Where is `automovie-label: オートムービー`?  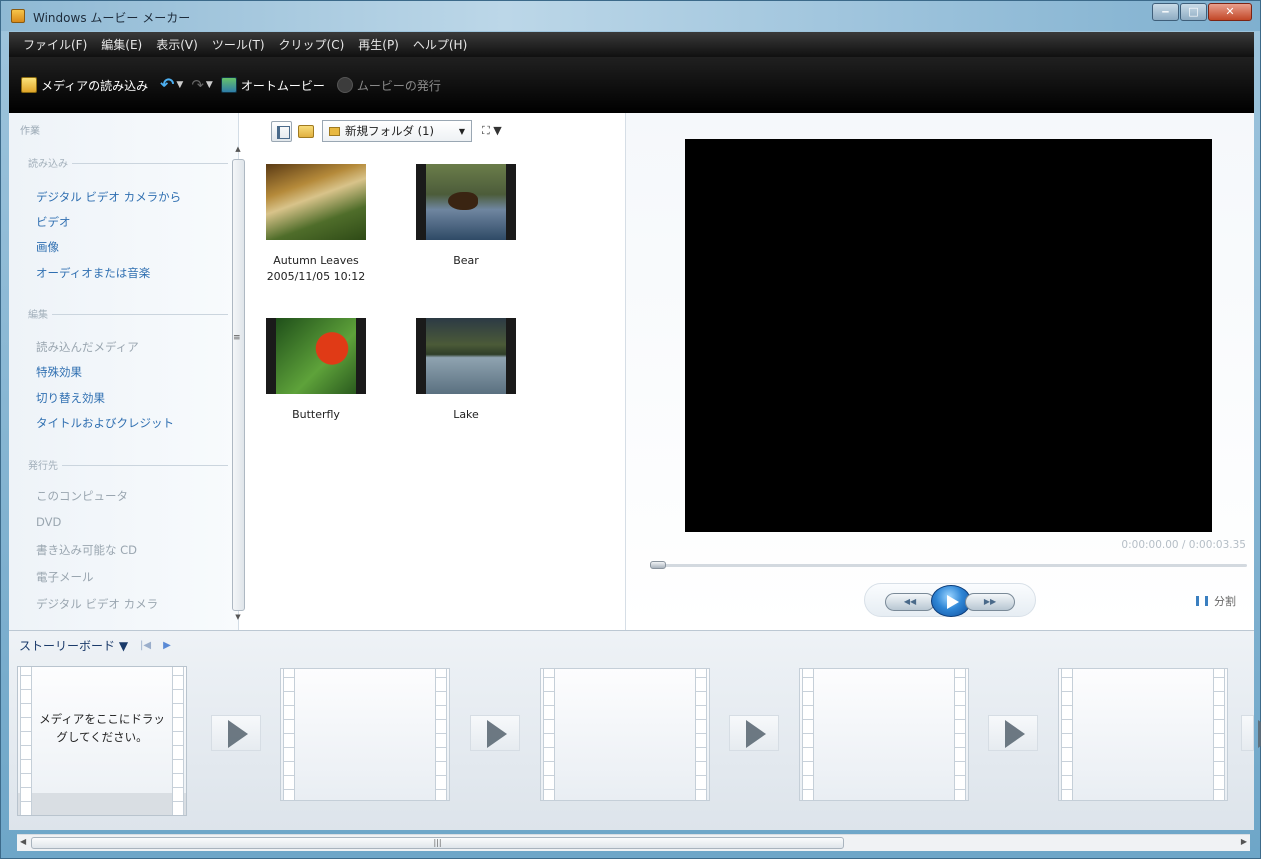 automovie-label: オートムービー is located at coordinates (282, 85).